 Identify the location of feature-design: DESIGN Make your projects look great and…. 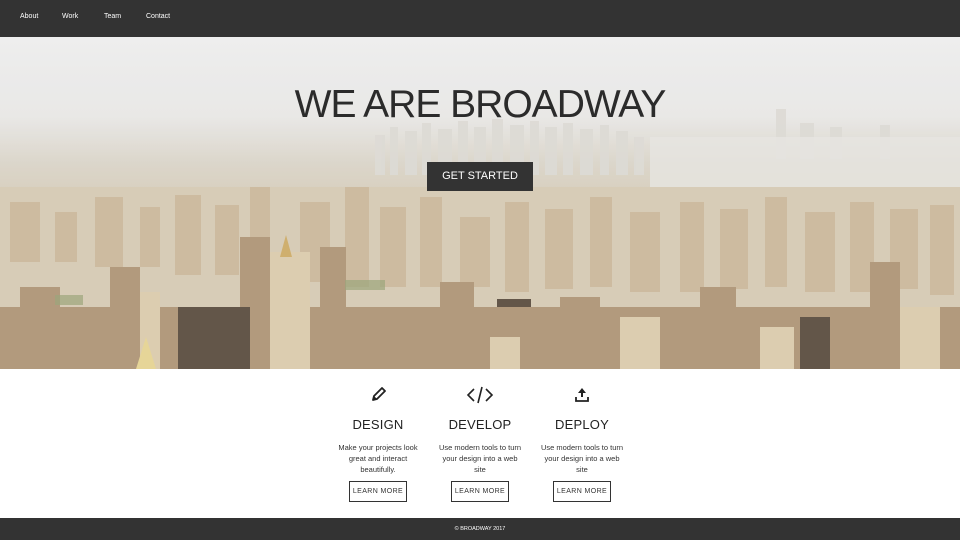
(378, 443).